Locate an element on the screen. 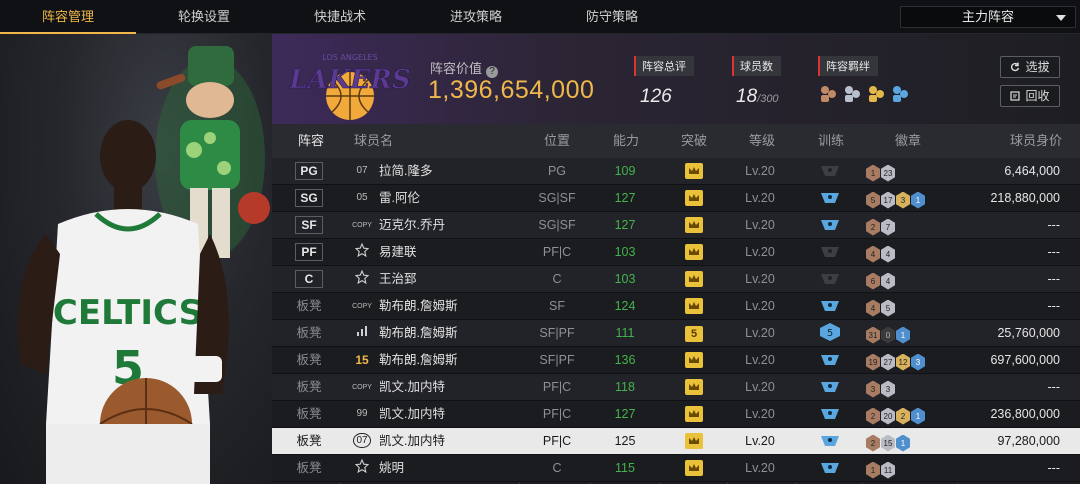  player-rating: 127 is located at coordinates (625, 225).